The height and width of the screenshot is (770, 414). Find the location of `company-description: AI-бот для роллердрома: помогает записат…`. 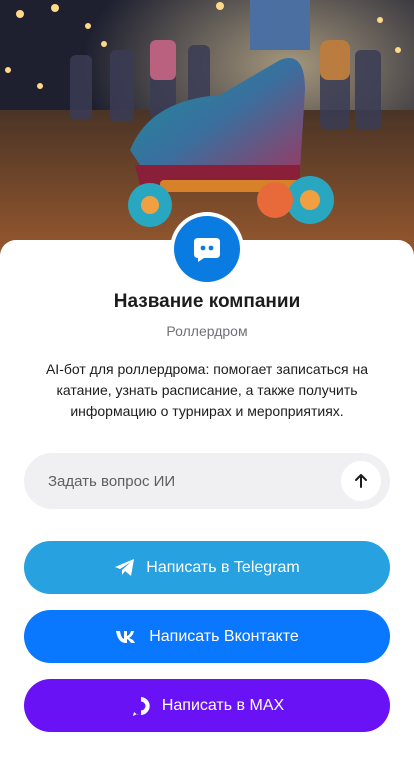

company-description: AI-бот для роллердрома: помогает записат… is located at coordinates (207, 390).